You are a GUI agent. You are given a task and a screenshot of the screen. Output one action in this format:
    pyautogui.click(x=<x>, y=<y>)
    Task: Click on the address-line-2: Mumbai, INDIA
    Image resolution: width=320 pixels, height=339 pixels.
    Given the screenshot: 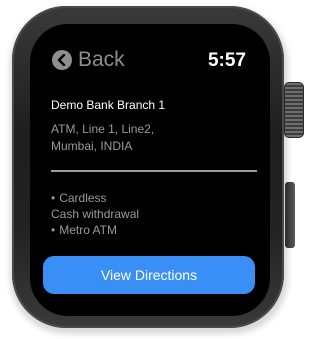 What is the action you would take?
    pyautogui.click(x=92, y=146)
    